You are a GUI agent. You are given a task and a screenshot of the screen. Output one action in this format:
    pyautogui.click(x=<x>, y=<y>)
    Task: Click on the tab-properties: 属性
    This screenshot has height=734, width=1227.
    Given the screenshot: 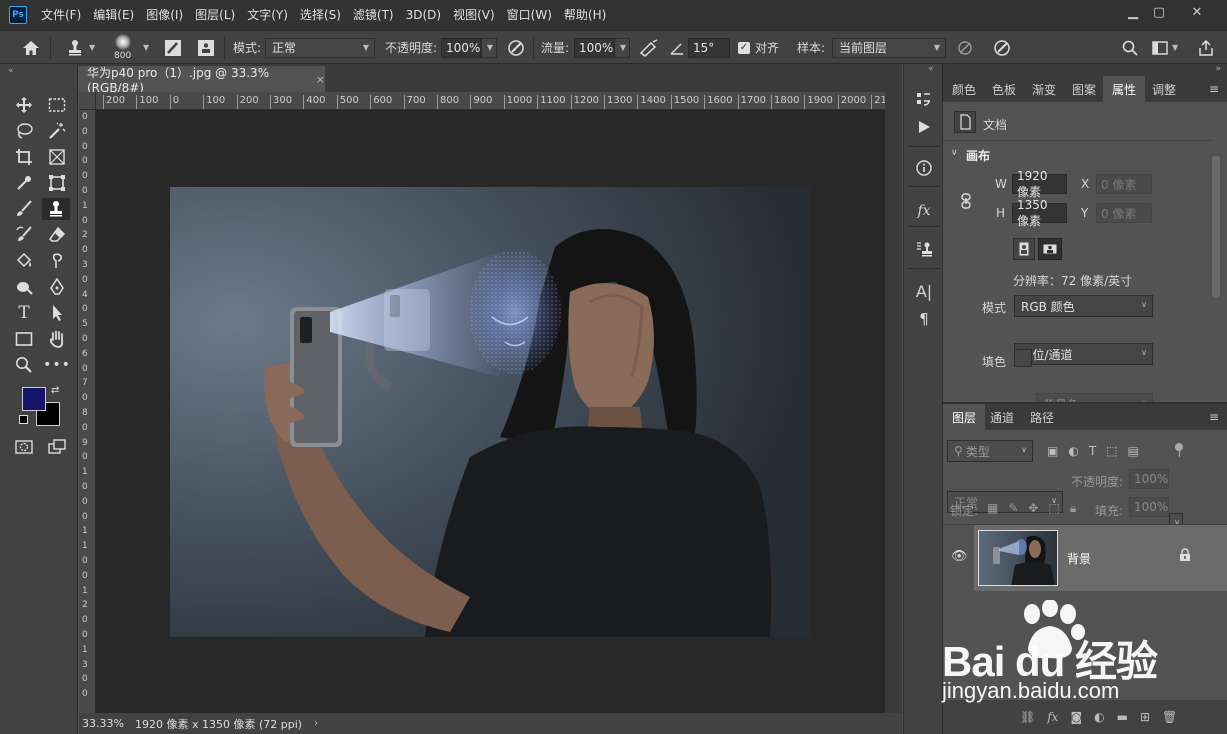 What is the action you would take?
    pyautogui.click(x=1124, y=89)
    